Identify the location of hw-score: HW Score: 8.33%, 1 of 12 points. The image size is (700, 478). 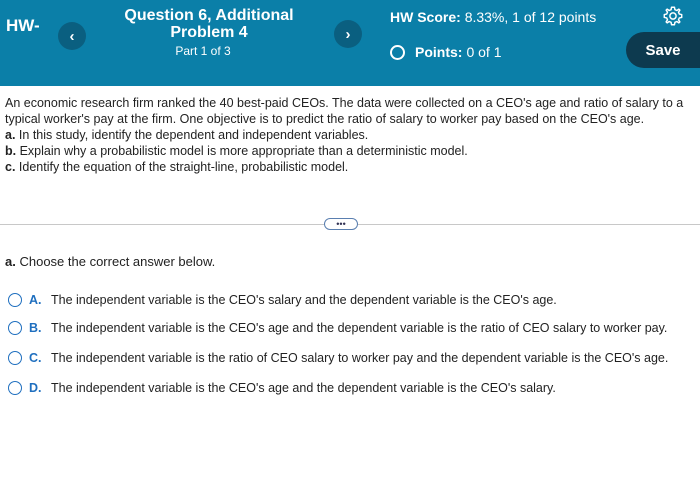
(500, 17).